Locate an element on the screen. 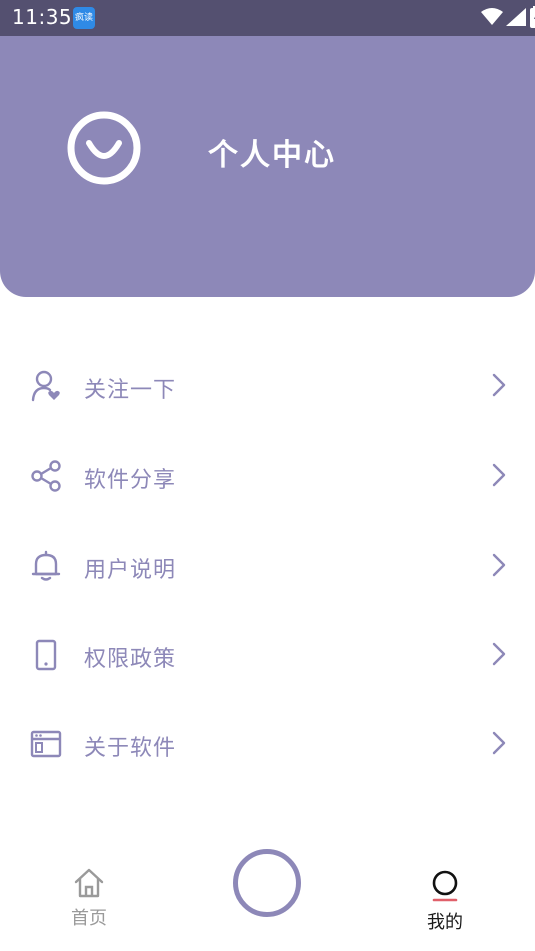 The height and width of the screenshot is (951, 535). browser-window-icon is located at coordinates (46, 744).